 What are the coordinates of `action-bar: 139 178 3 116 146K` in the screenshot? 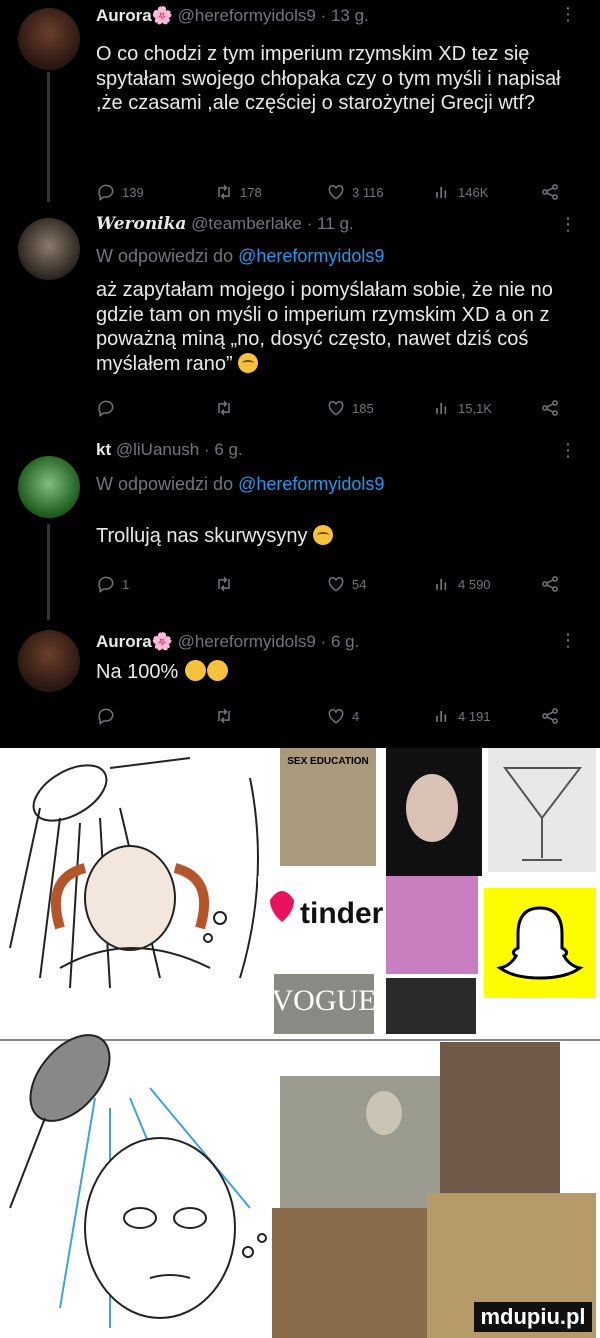 It's located at (339, 193).